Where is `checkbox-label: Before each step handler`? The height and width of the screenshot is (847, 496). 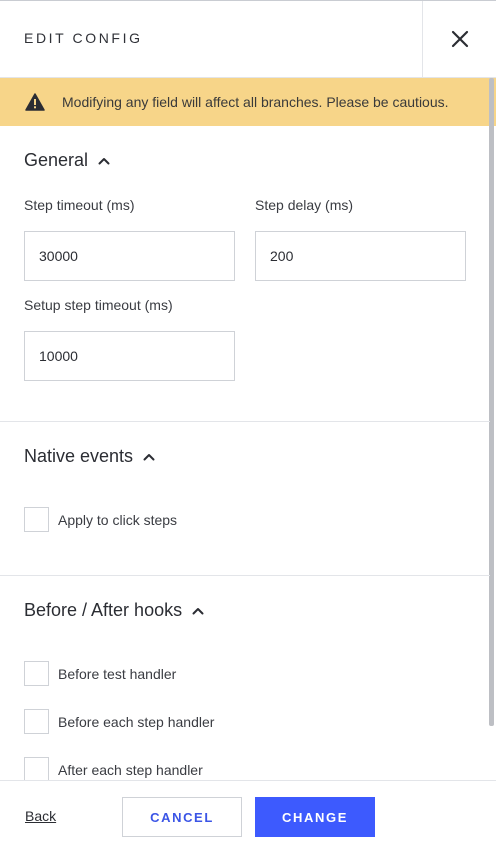
checkbox-label: Before each step handler is located at coordinates (136, 721).